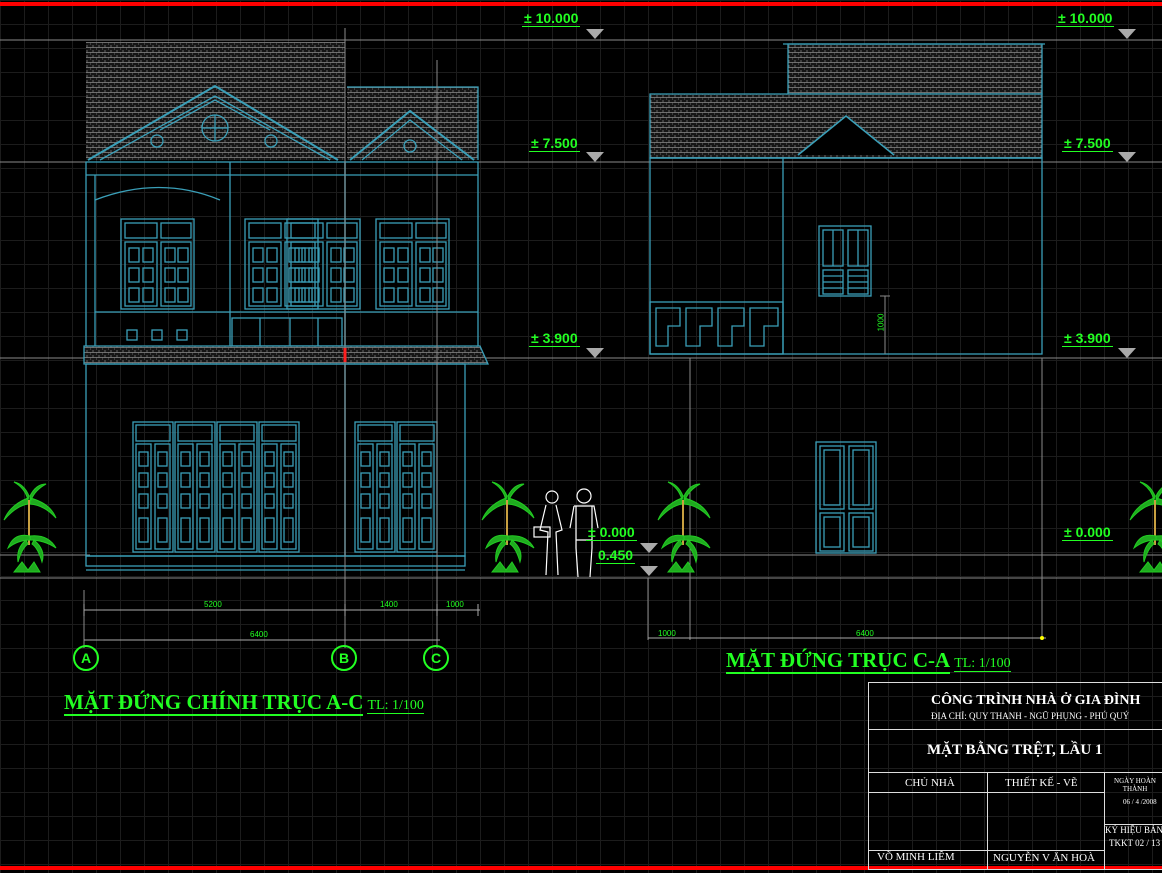 The width and height of the screenshot is (1162, 873). I want to click on side-elevation-title: MẶT ĐỨNG TRỤC C-A TL: 1/100, so click(868, 661).